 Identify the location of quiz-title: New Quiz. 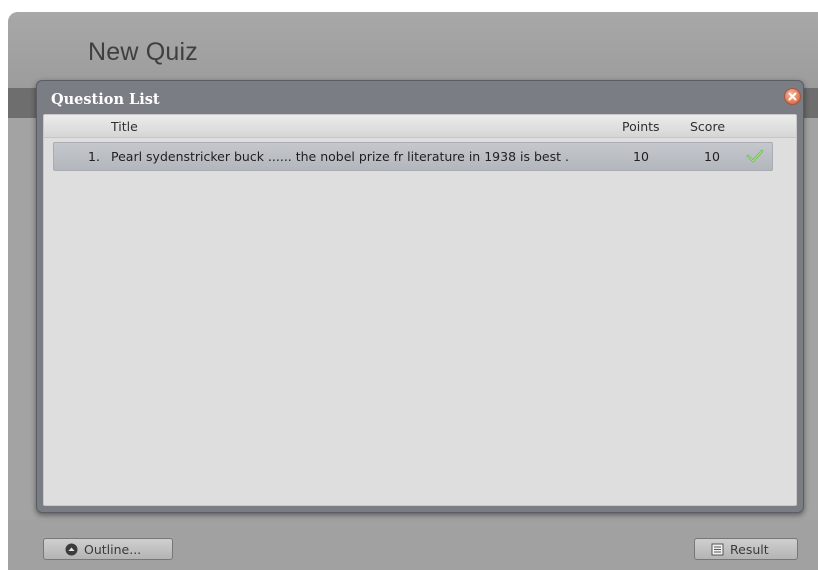
(143, 52).